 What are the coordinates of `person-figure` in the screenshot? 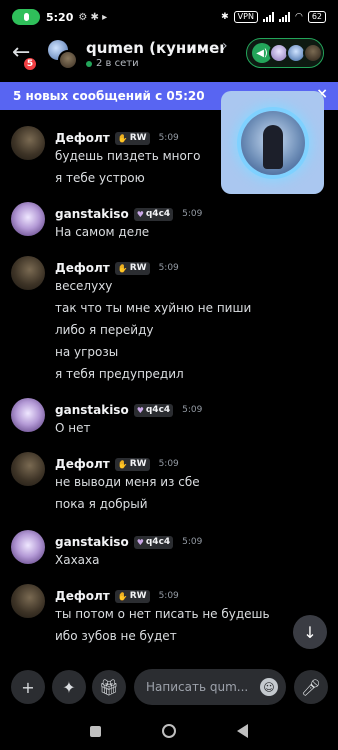 It's located at (272, 146).